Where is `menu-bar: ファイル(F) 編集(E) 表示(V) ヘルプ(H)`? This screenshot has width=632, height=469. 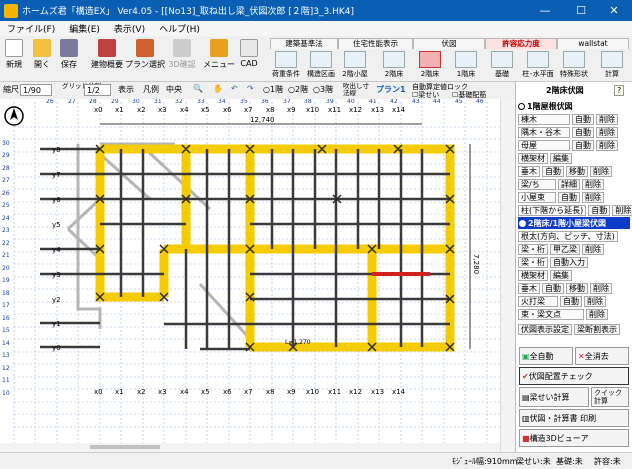 menu-bar: ファイル(F) 編集(E) 表示(V) ヘルプ(H) is located at coordinates (316, 28).